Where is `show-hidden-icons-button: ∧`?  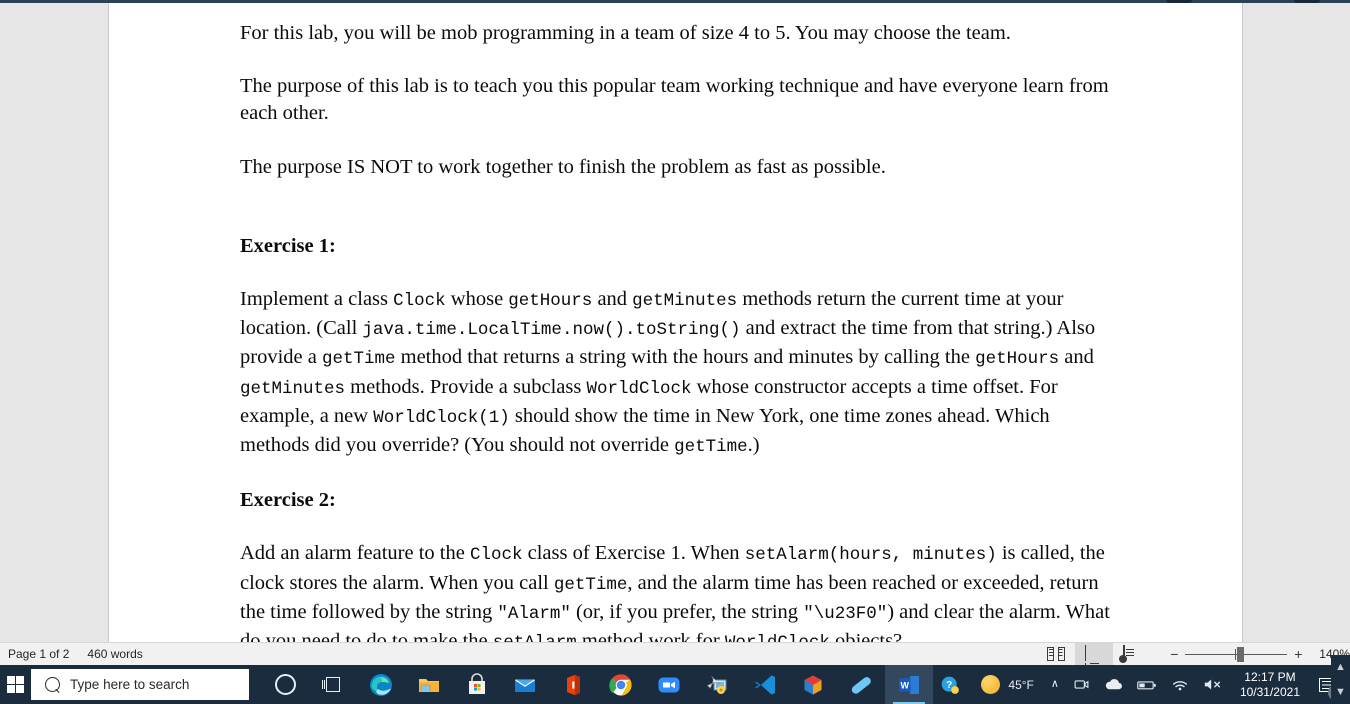 show-hidden-icons-button: ∧ is located at coordinates (1055, 684).